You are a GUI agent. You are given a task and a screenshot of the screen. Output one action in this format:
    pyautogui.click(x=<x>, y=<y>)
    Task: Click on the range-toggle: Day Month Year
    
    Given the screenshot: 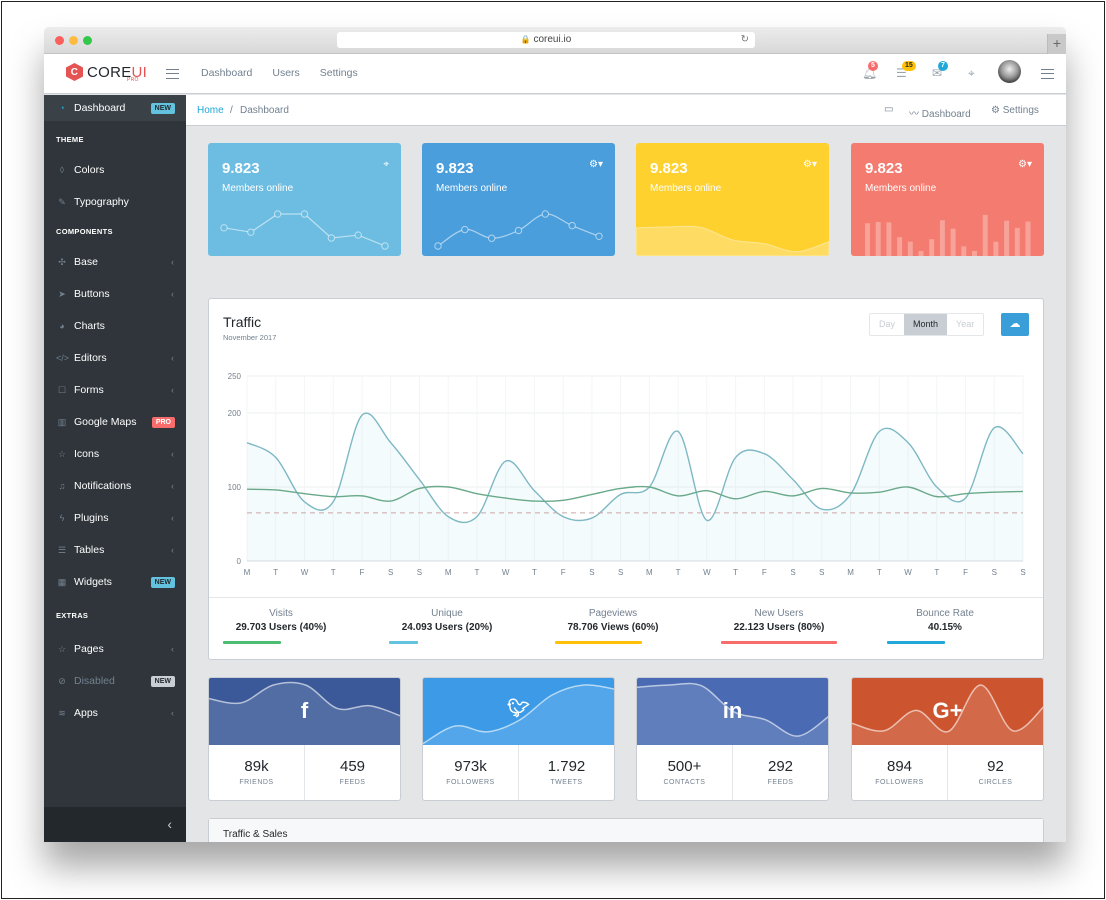 What is the action you would take?
    pyautogui.click(x=927, y=324)
    